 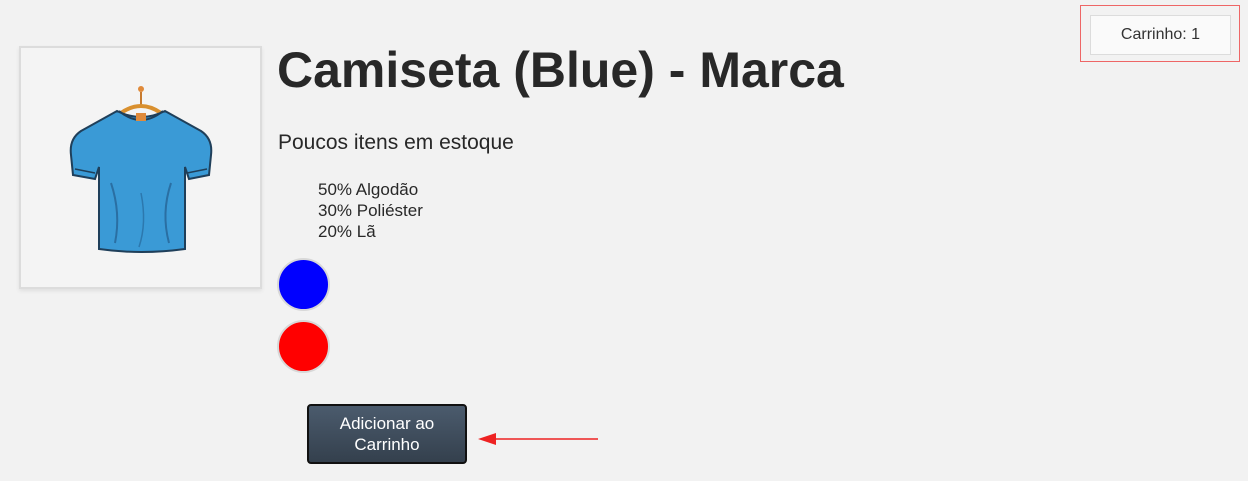 What do you see at coordinates (347, 231) in the screenshot?
I see `material-item: 20% Lã` at bounding box center [347, 231].